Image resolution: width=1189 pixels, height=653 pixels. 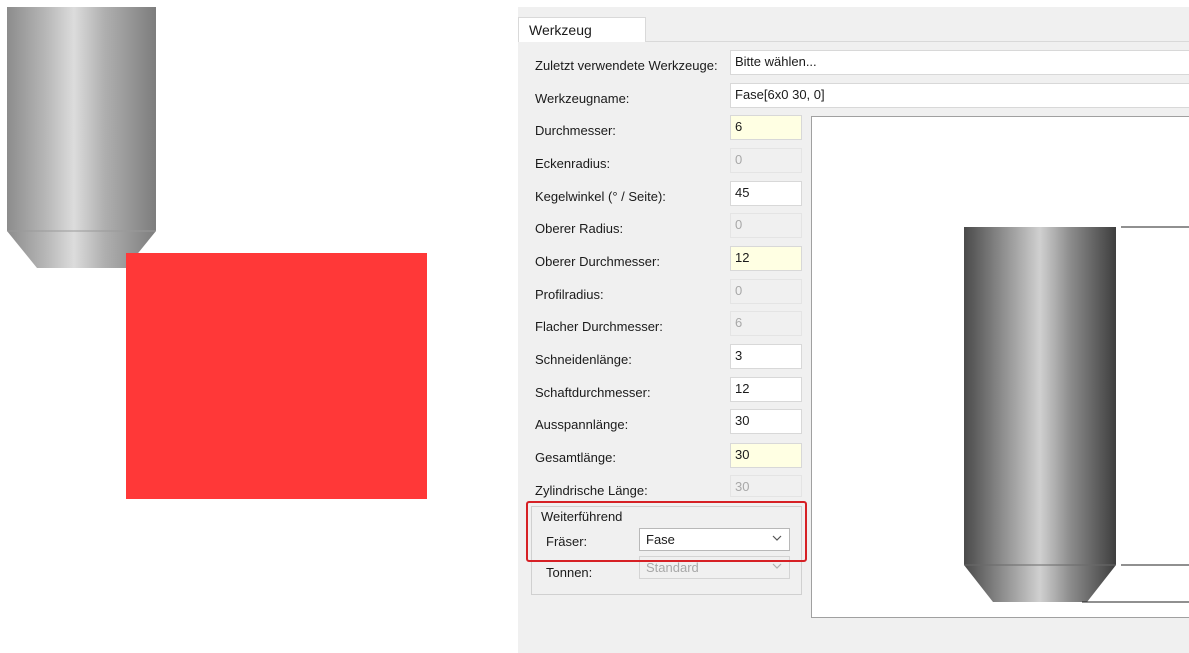 What do you see at coordinates (766, 258) in the screenshot?
I see `upper-diameter-input: 12` at bounding box center [766, 258].